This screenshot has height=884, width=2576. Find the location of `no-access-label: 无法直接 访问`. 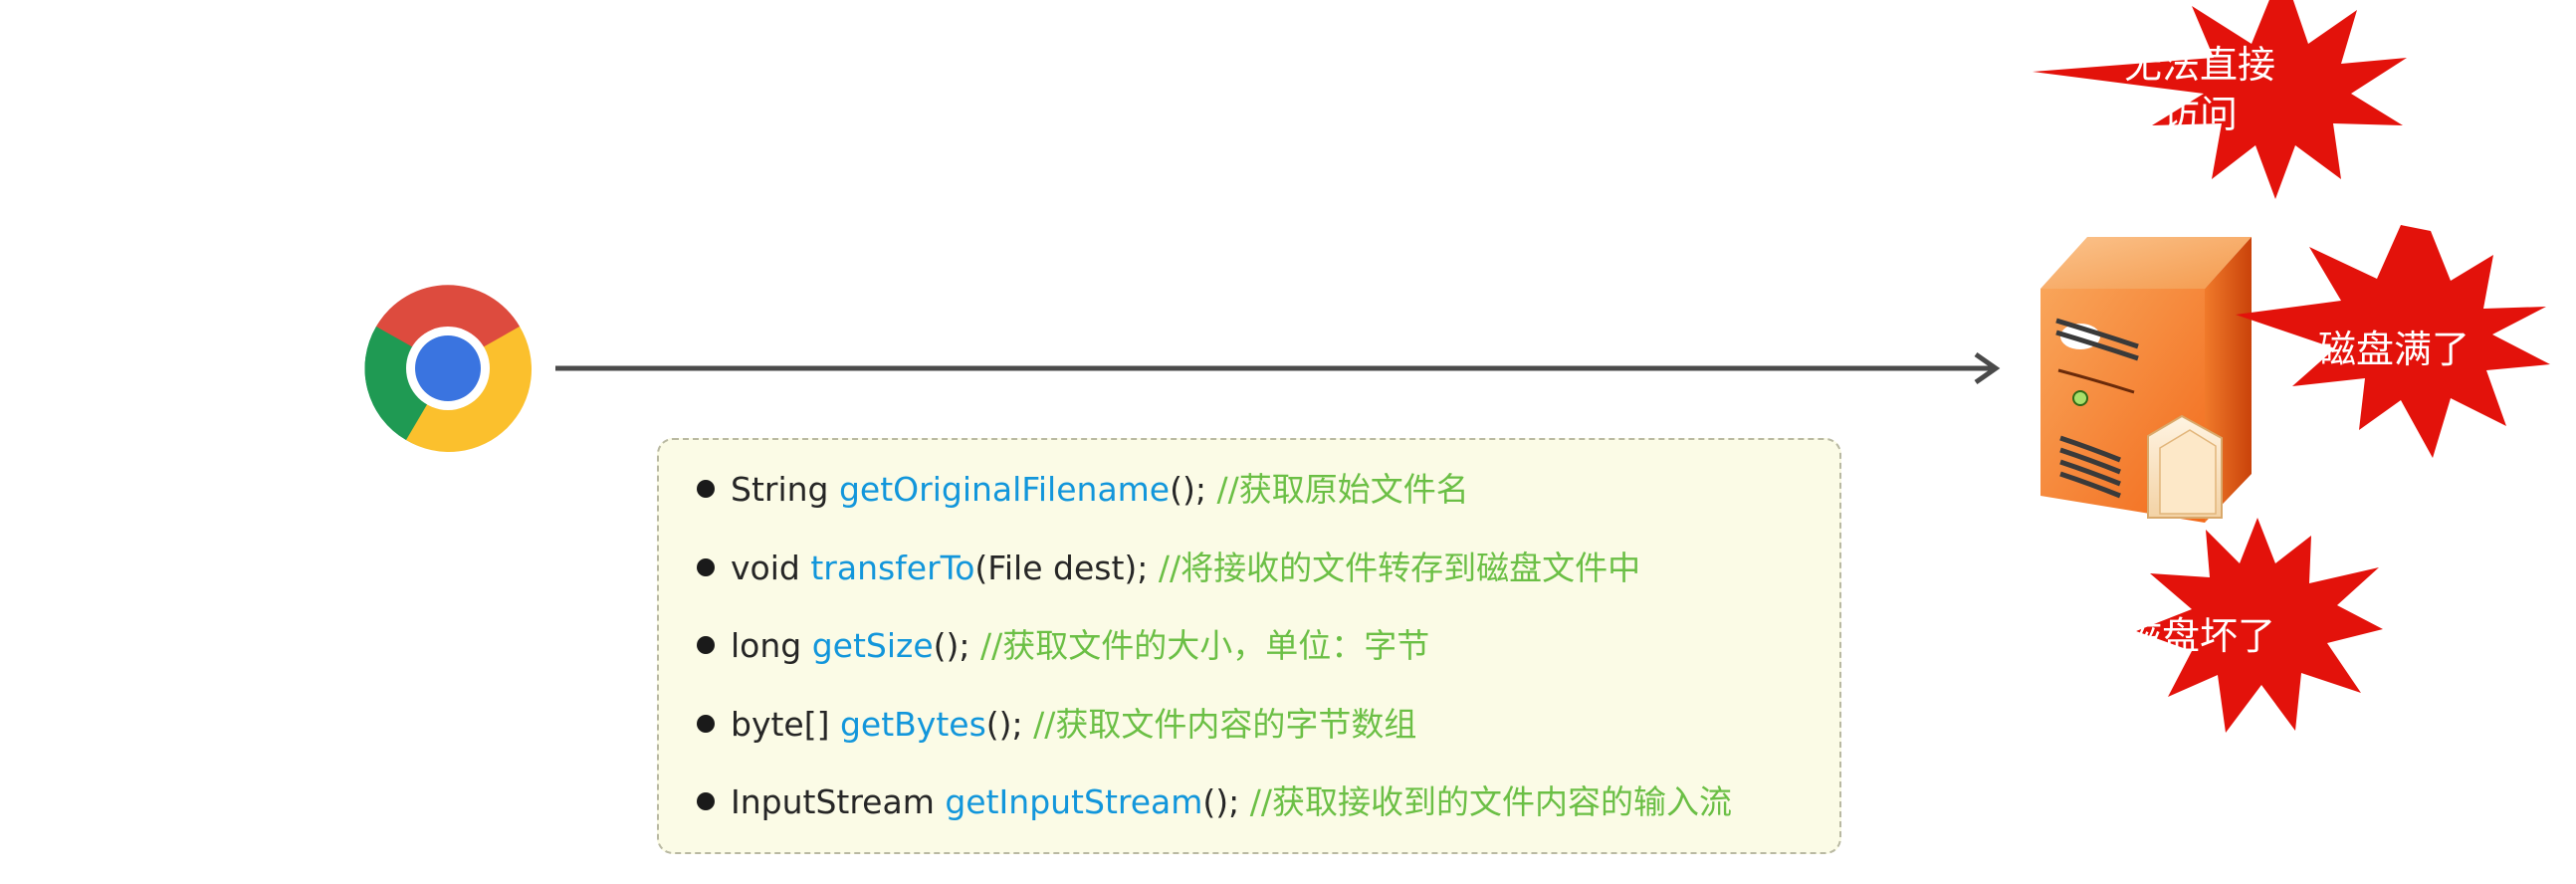

no-access-label: 无法直接 访问 is located at coordinates (2199, 89).